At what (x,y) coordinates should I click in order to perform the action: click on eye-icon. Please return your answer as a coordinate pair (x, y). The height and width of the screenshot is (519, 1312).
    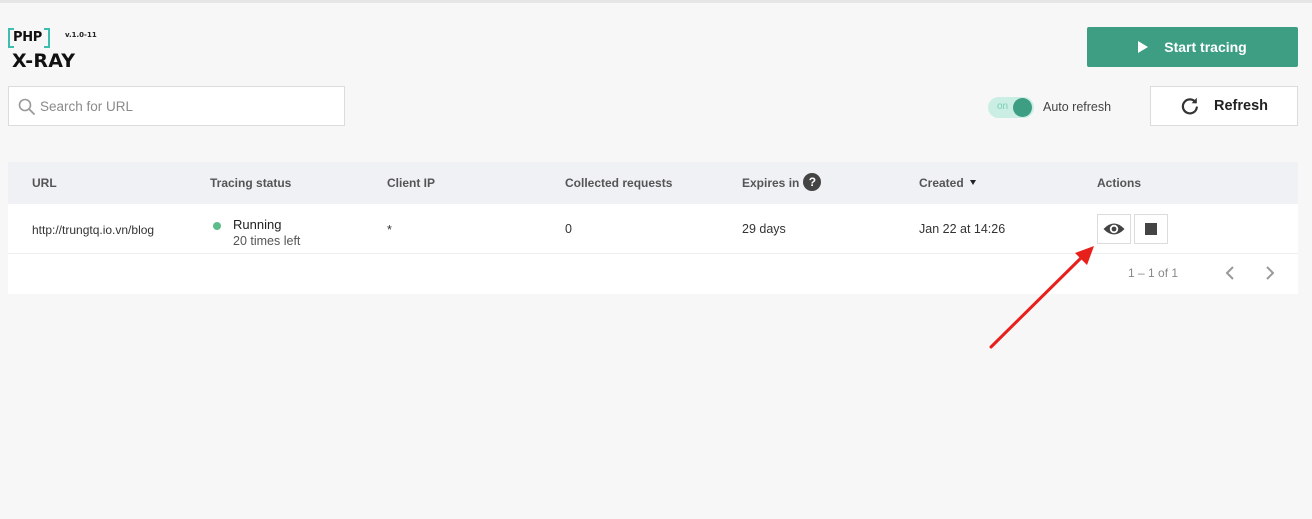
    Looking at the image, I should click on (1114, 229).